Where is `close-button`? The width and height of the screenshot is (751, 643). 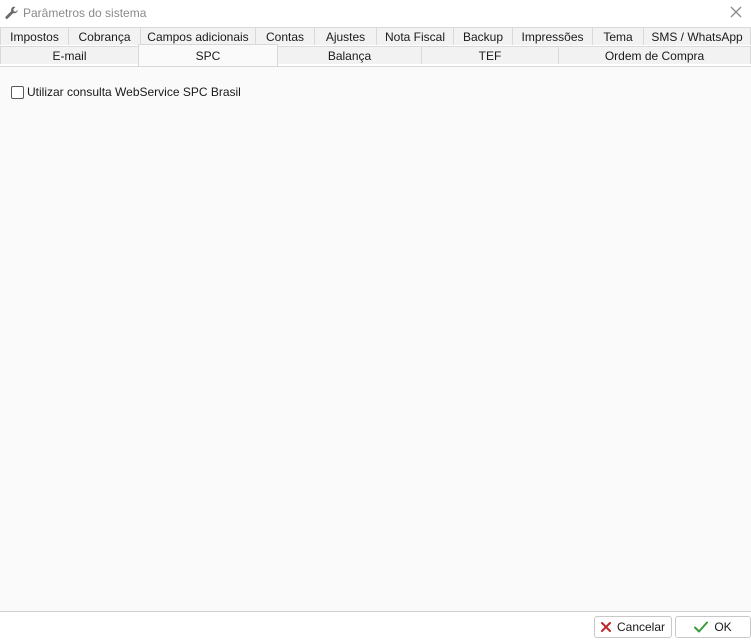 close-button is located at coordinates (736, 13).